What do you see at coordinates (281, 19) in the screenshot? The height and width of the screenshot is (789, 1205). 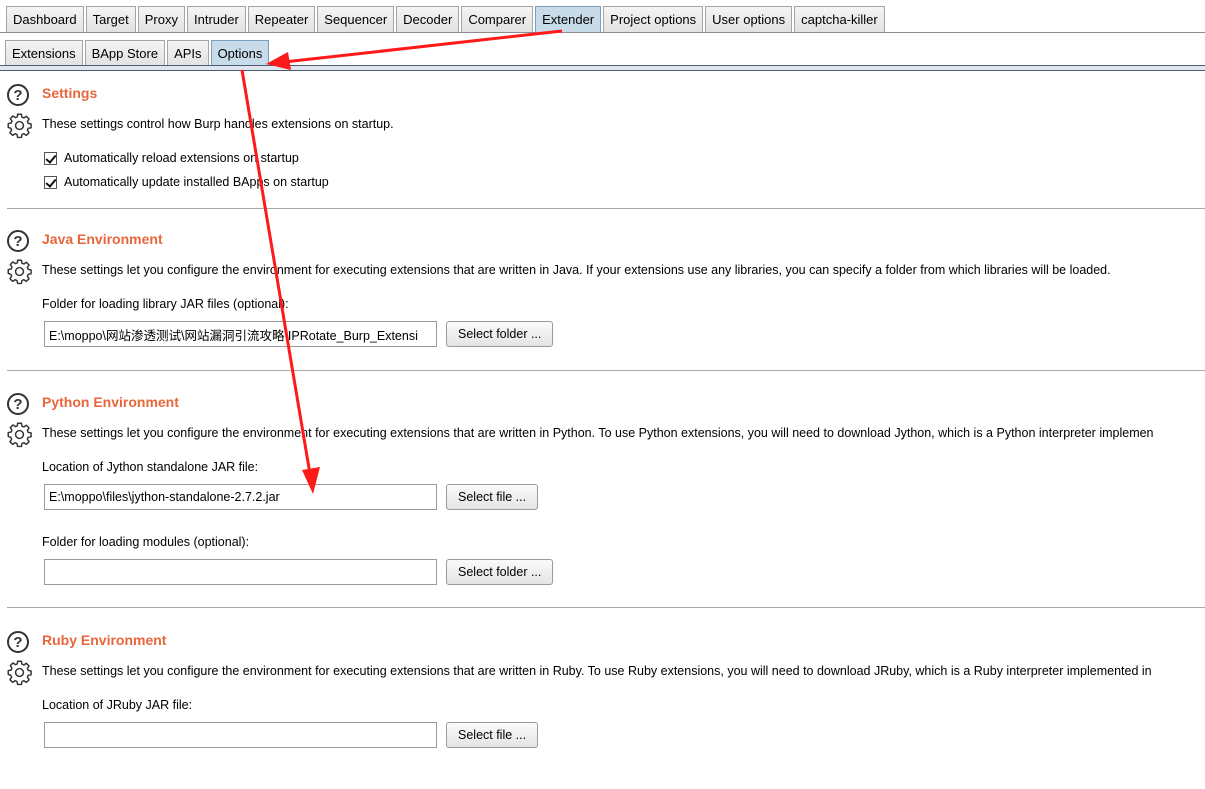 I see `tab-repeater: Repeater` at bounding box center [281, 19].